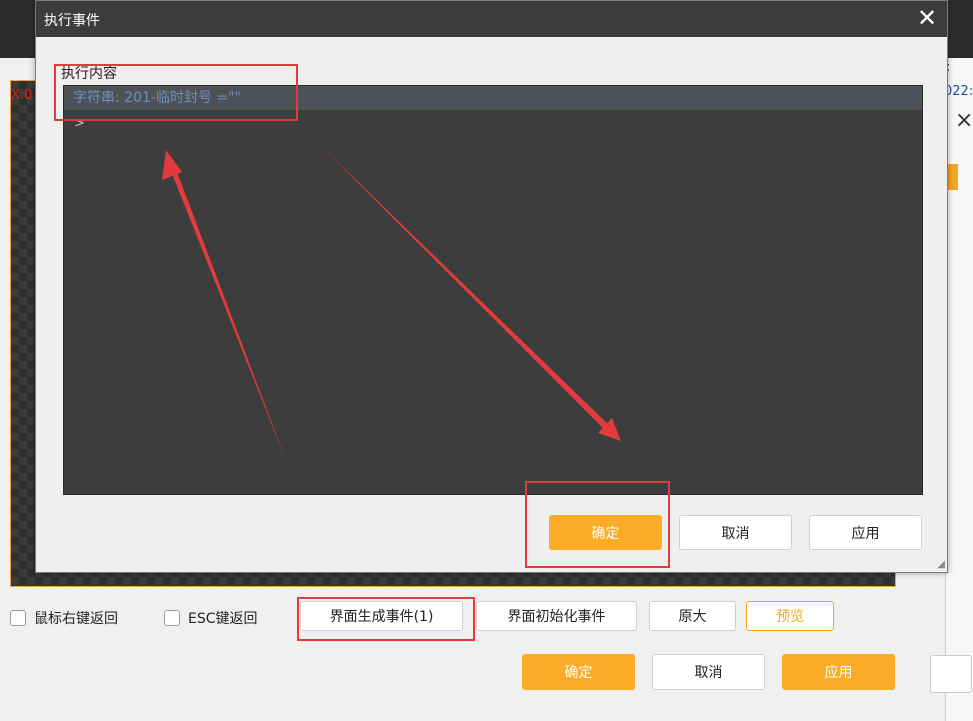  Describe the element at coordinates (556, 616) in the screenshot. I see `ui-init-event-button: 界面初始化事件` at that location.